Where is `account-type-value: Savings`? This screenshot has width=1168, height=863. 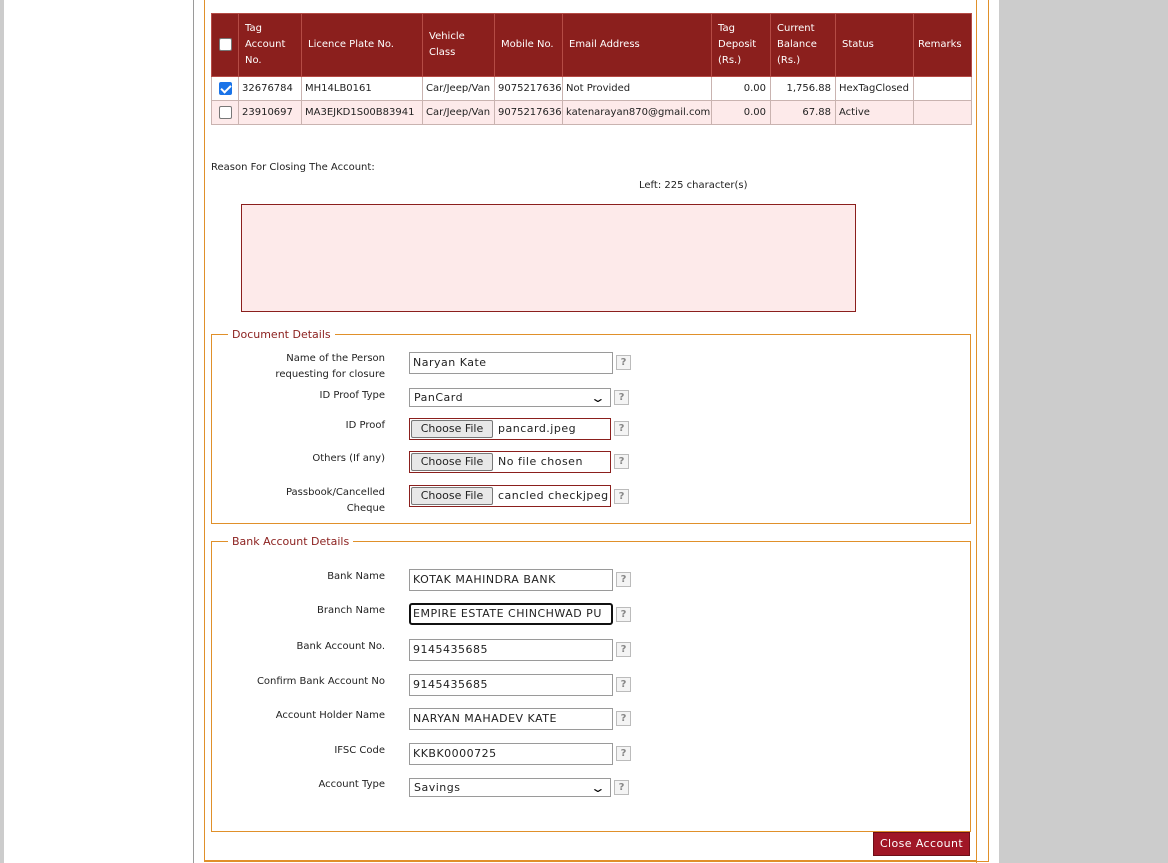 account-type-value: Savings is located at coordinates (437, 787).